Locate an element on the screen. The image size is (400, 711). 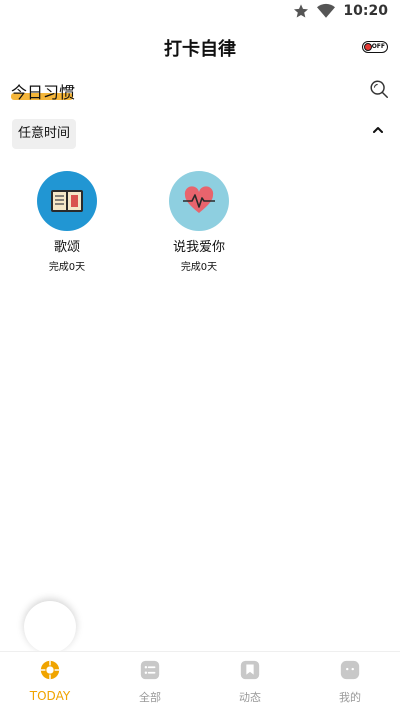
book-icon is located at coordinates (67, 201).